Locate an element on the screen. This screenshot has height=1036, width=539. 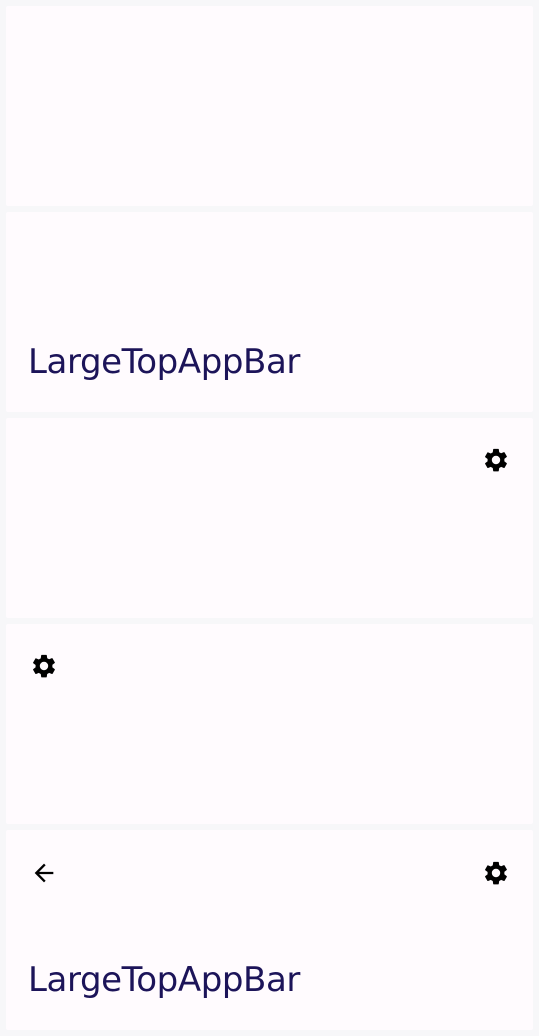
arrow-back-icon is located at coordinates (44, 873).